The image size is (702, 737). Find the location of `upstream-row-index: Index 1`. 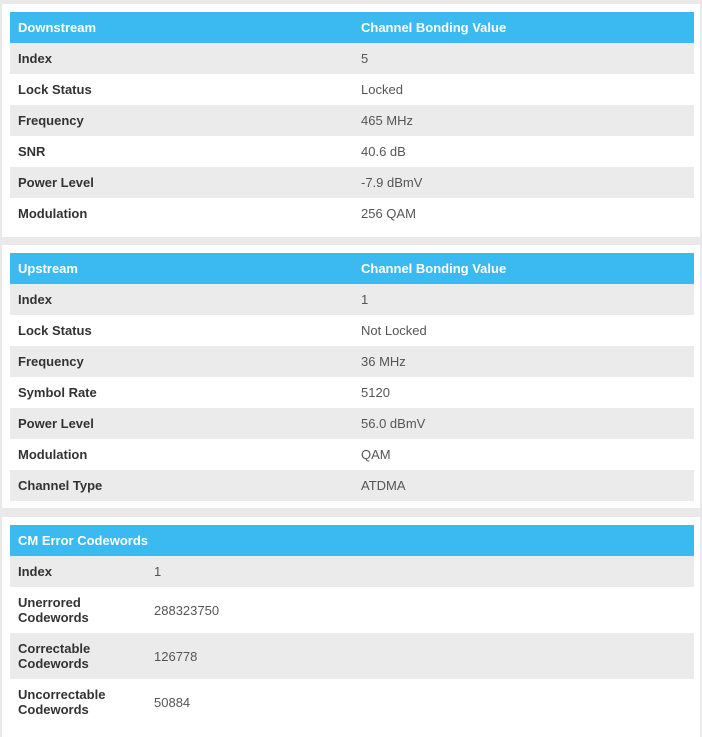

upstream-row-index: Index 1 is located at coordinates (352, 299).